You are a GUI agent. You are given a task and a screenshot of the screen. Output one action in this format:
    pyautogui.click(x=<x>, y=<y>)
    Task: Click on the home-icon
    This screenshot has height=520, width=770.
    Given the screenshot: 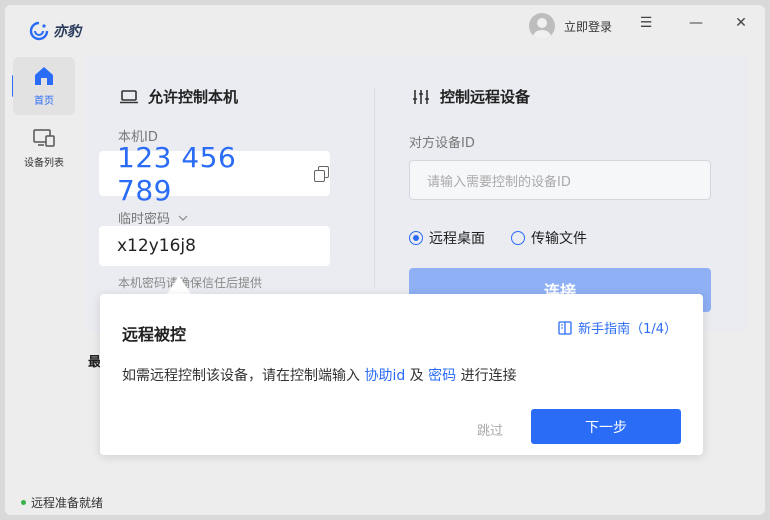 What is the action you would take?
    pyautogui.click(x=44, y=75)
    